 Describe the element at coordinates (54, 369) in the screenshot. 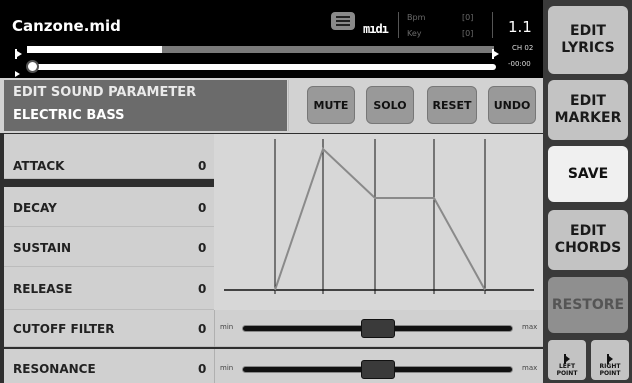

I see `slider-label: RESONANCE` at that location.